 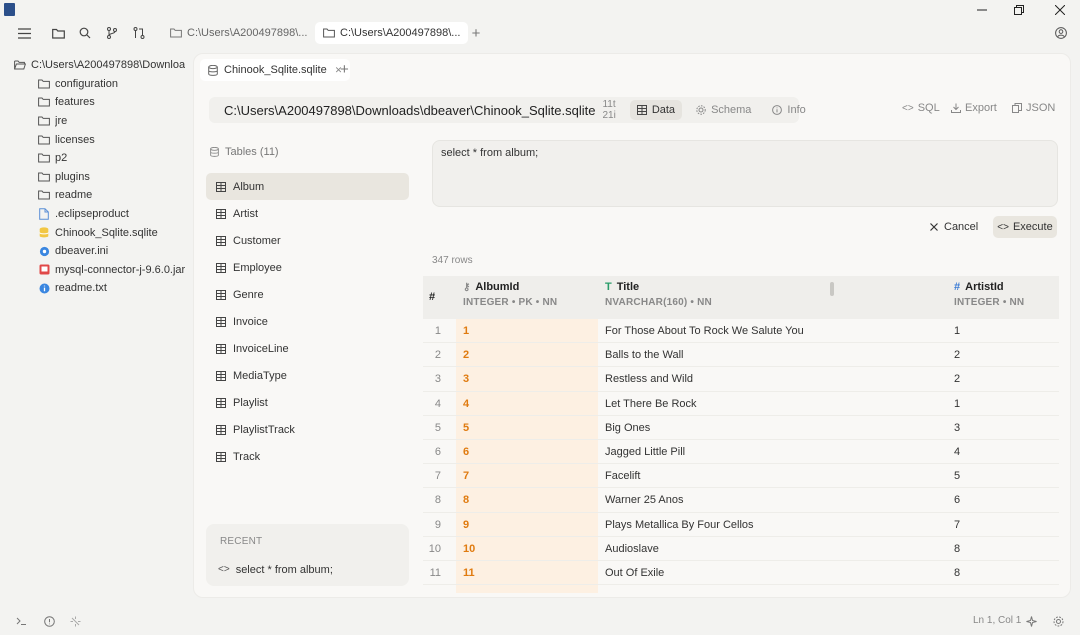 I want to click on search-icon, so click(x=85, y=33).